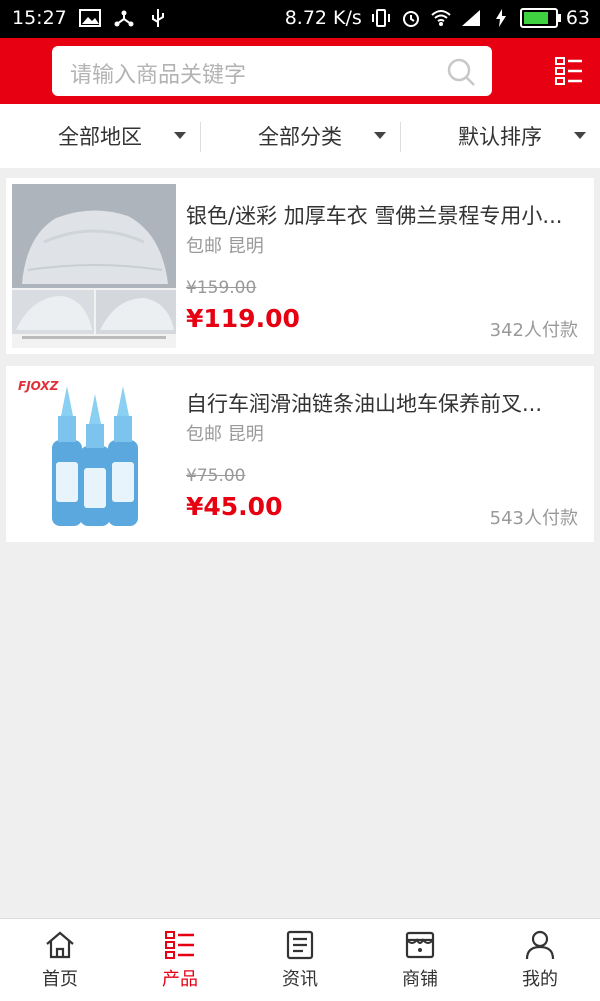 The width and height of the screenshot is (600, 1001). I want to click on tab-shops-label: 商铺, so click(420, 979).